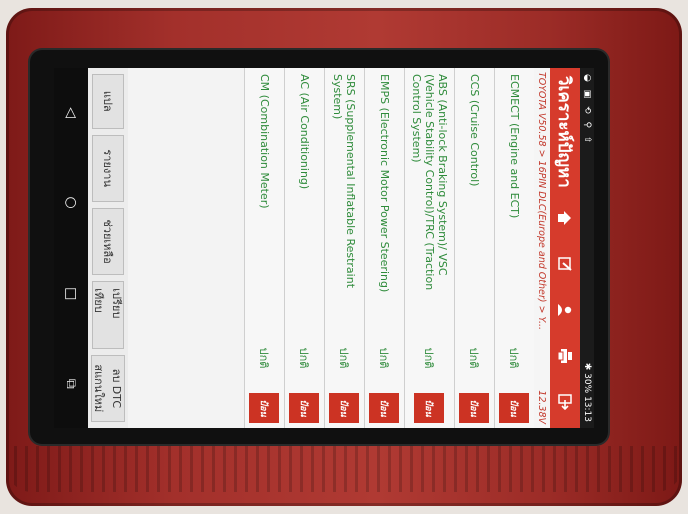  I want to click on print-icon, so click(565, 356).